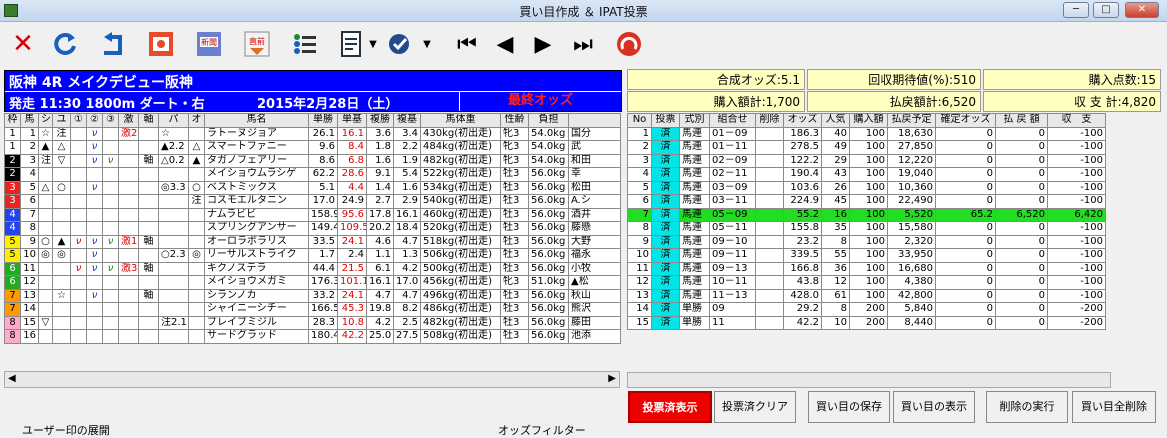 The height and width of the screenshot is (438, 1167). I want to click on horse-col-header: 馬名, so click(256, 120).